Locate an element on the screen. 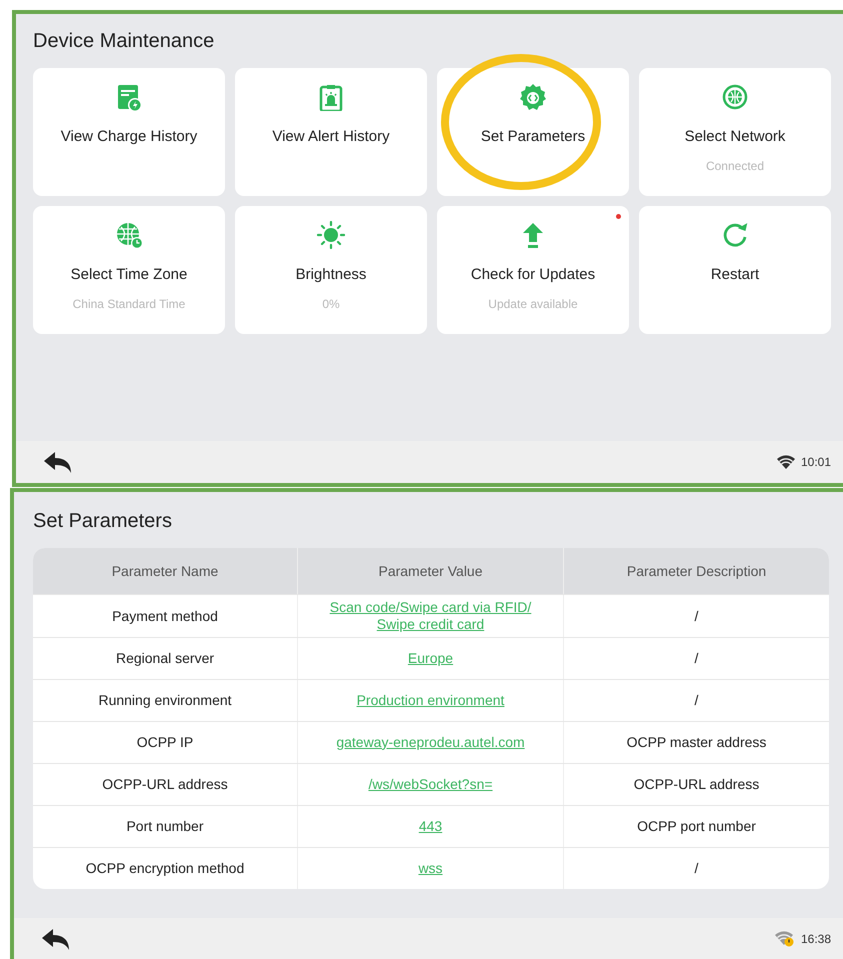  clock-time: 16:38 is located at coordinates (815, 939).